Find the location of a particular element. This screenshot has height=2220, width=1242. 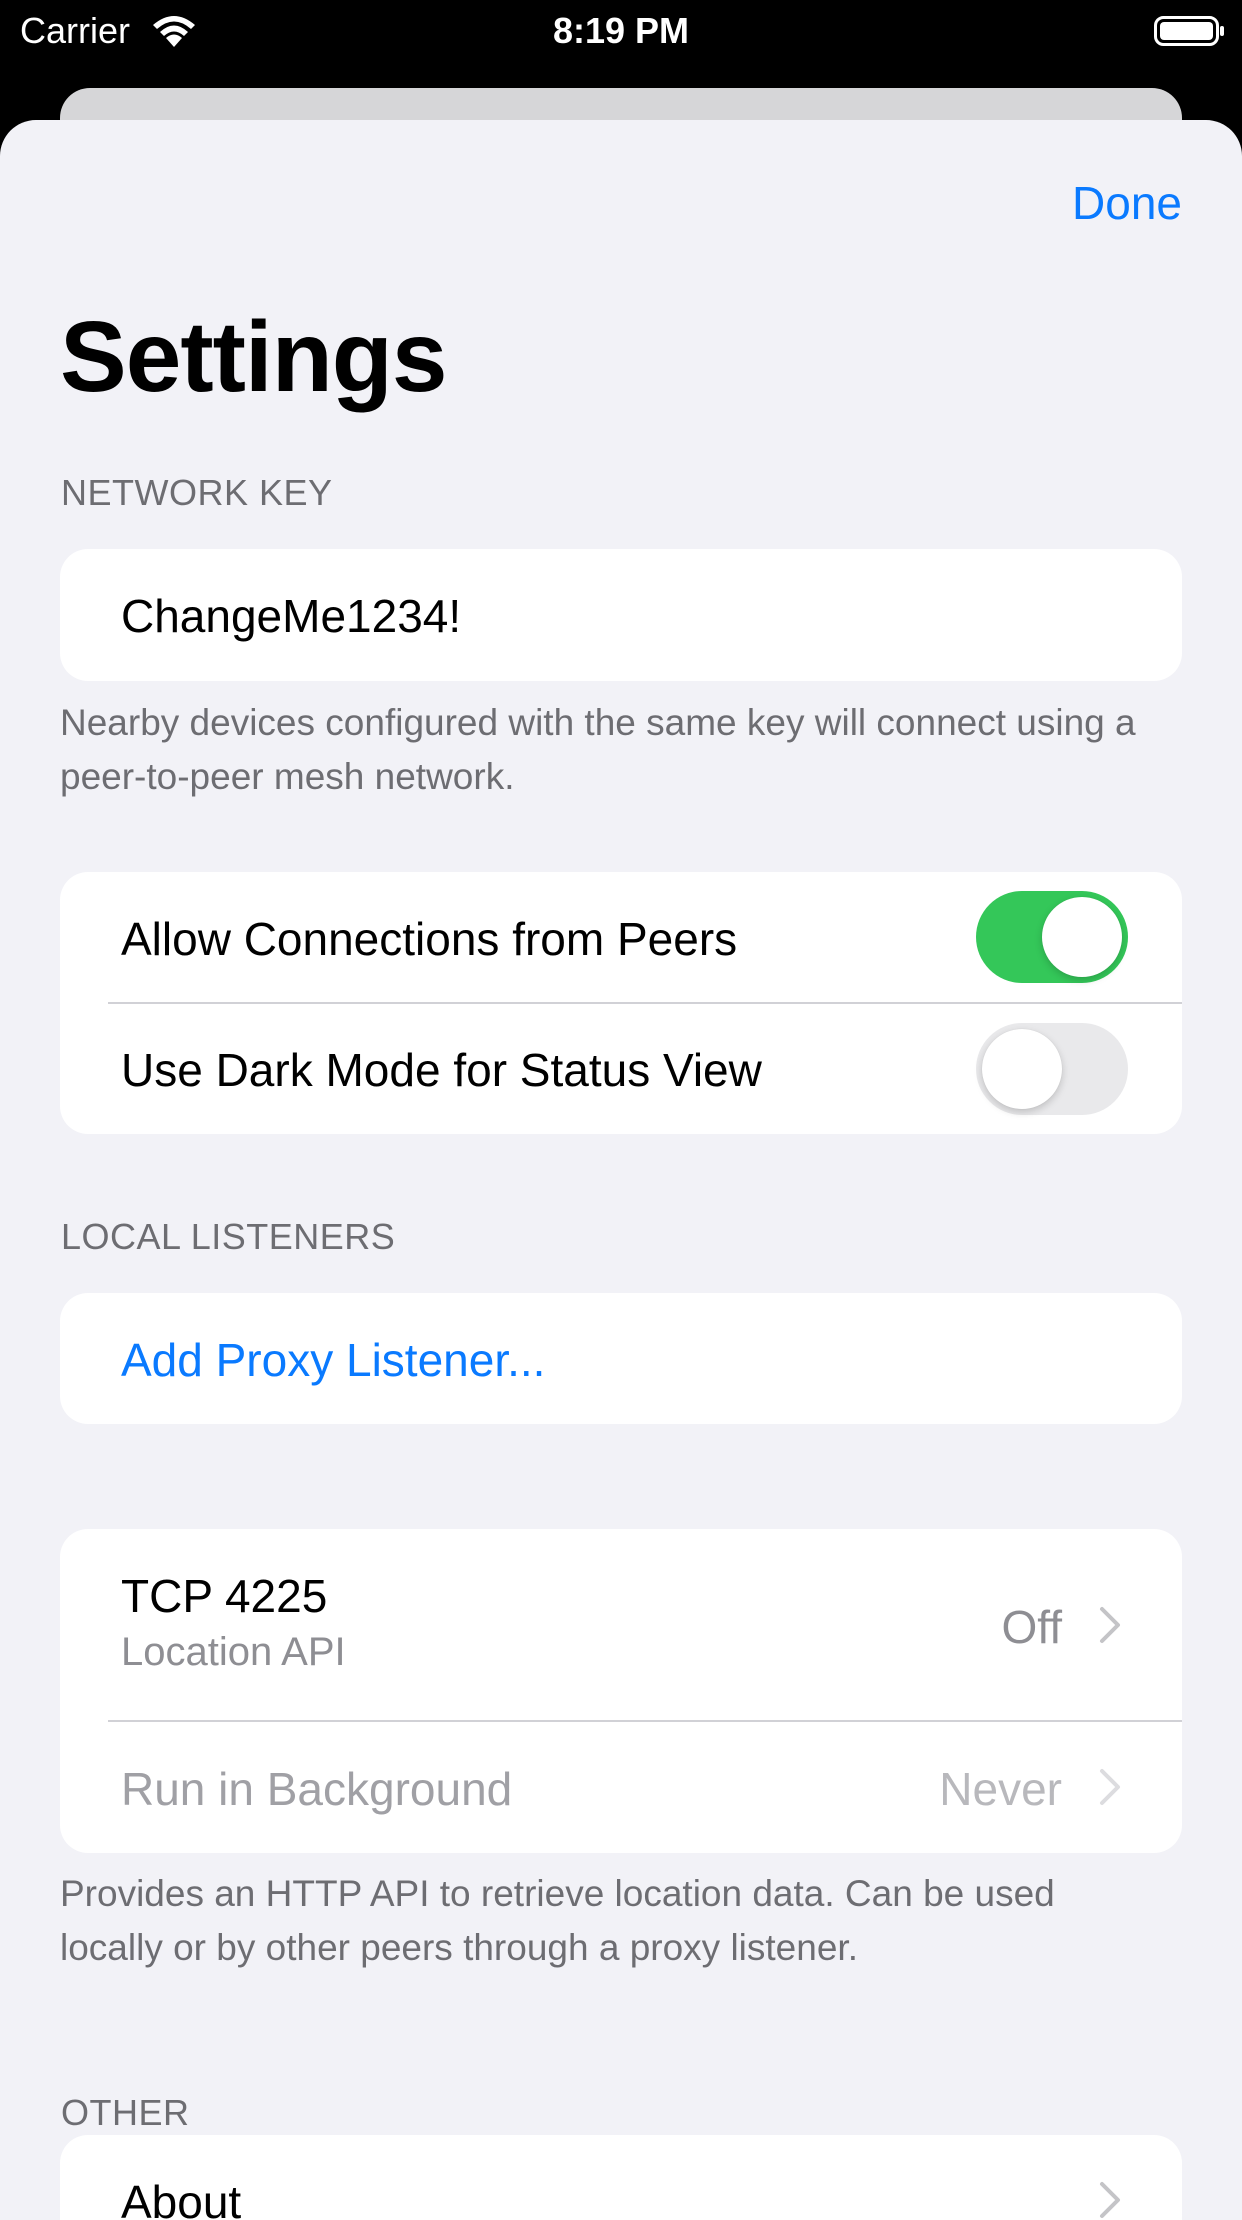

run-in-background-row: Run in Background Never is located at coordinates (621, 1787).